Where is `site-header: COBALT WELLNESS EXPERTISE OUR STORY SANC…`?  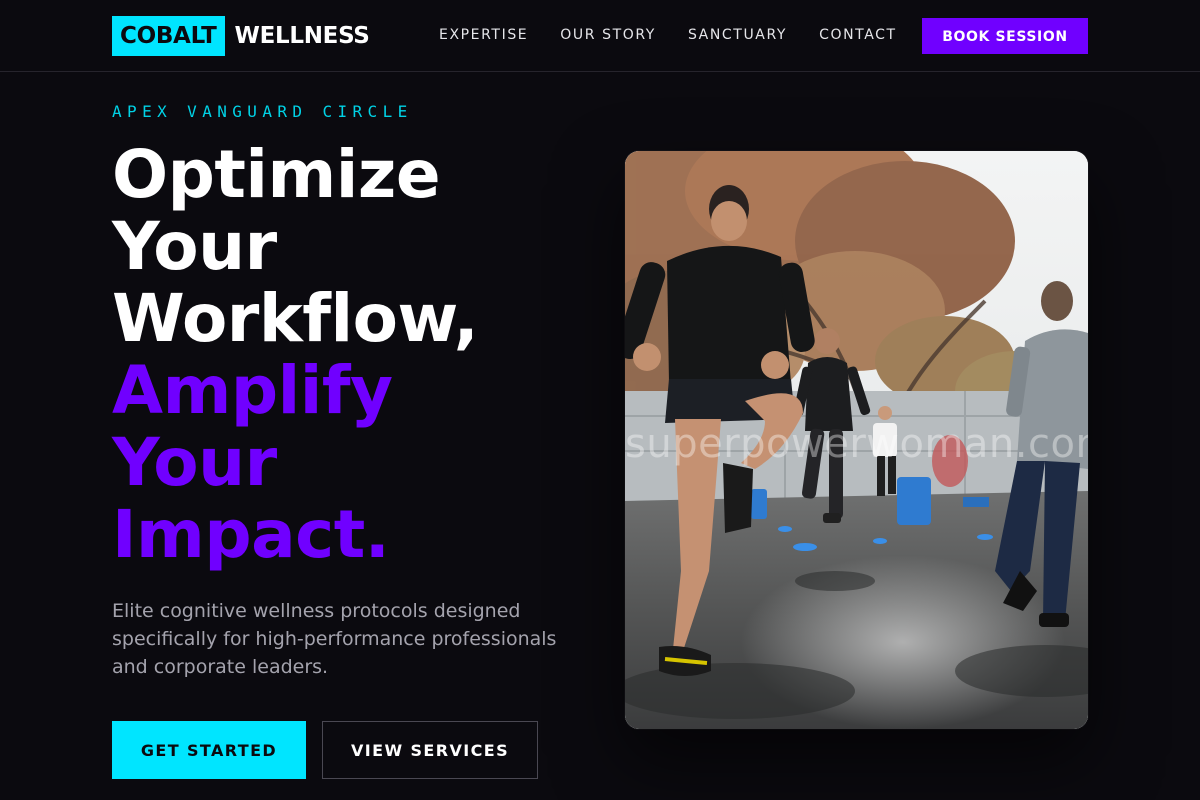 site-header: COBALT WELLNESS EXPERTISE OUR STORY SANC… is located at coordinates (600, 36).